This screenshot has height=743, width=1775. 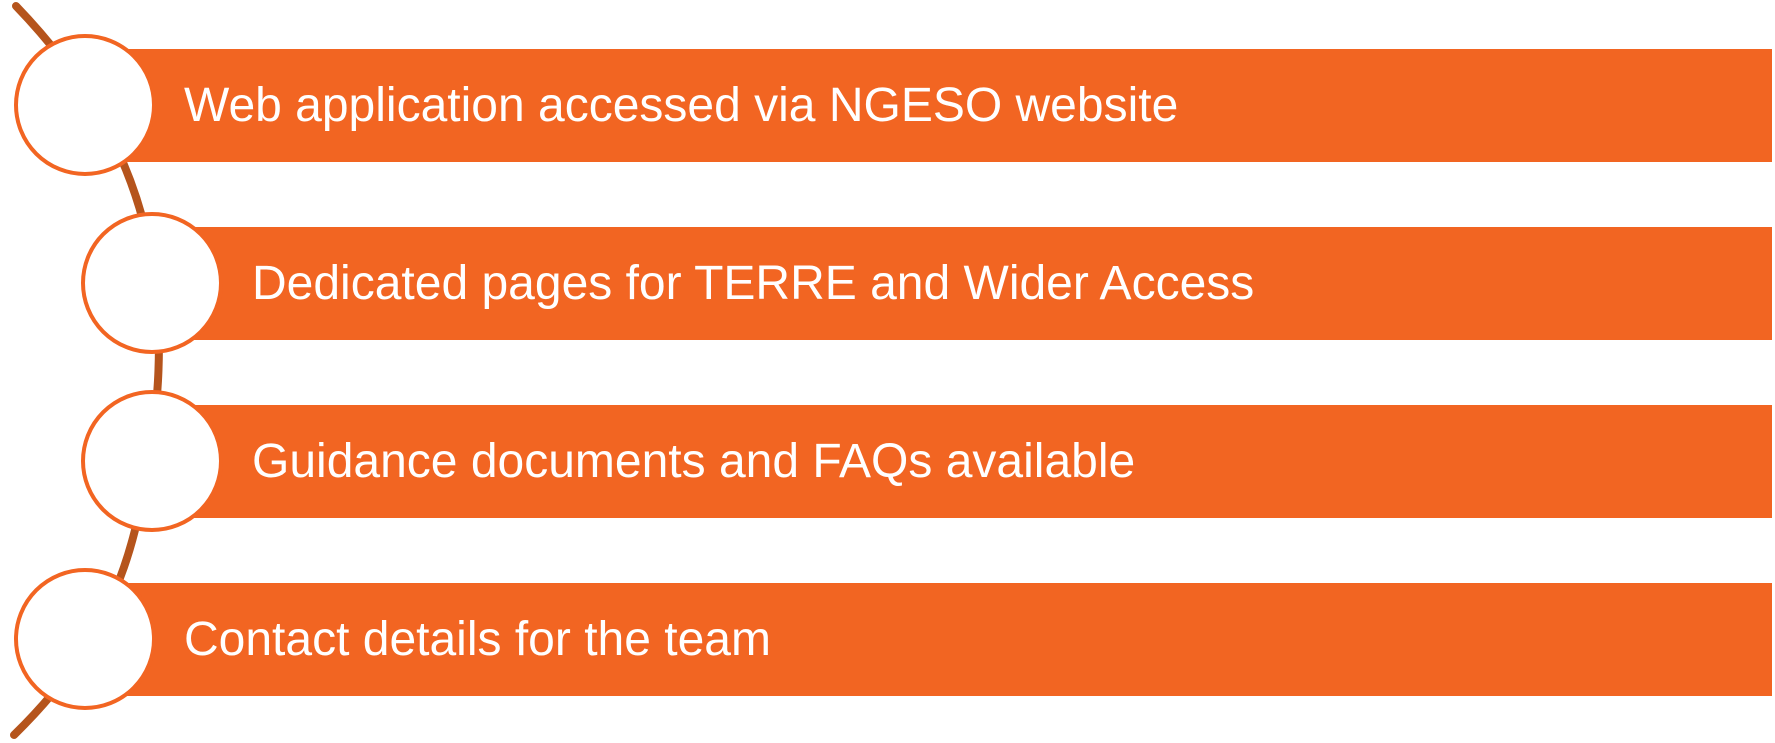 What do you see at coordinates (477, 639) in the screenshot?
I see `list-item-label-4: Contact details for the team` at bounding box center [477, 639].